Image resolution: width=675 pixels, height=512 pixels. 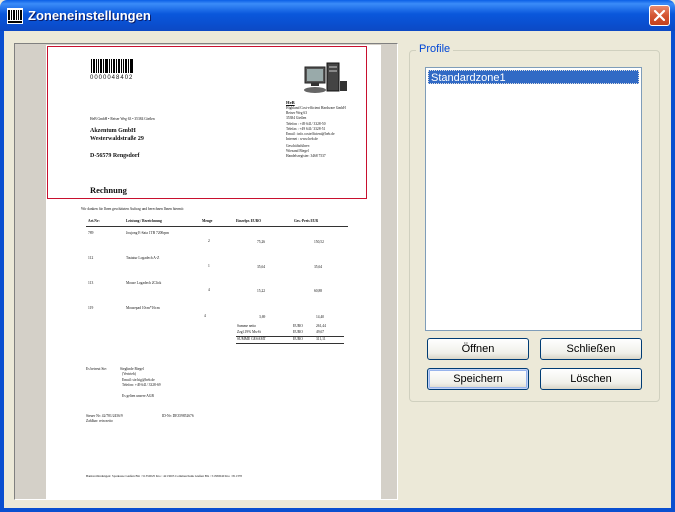 What do you see at coordinates (290, 343) in the screenshot?
I see `totals-double-rule` at bounding box center [290, 343].